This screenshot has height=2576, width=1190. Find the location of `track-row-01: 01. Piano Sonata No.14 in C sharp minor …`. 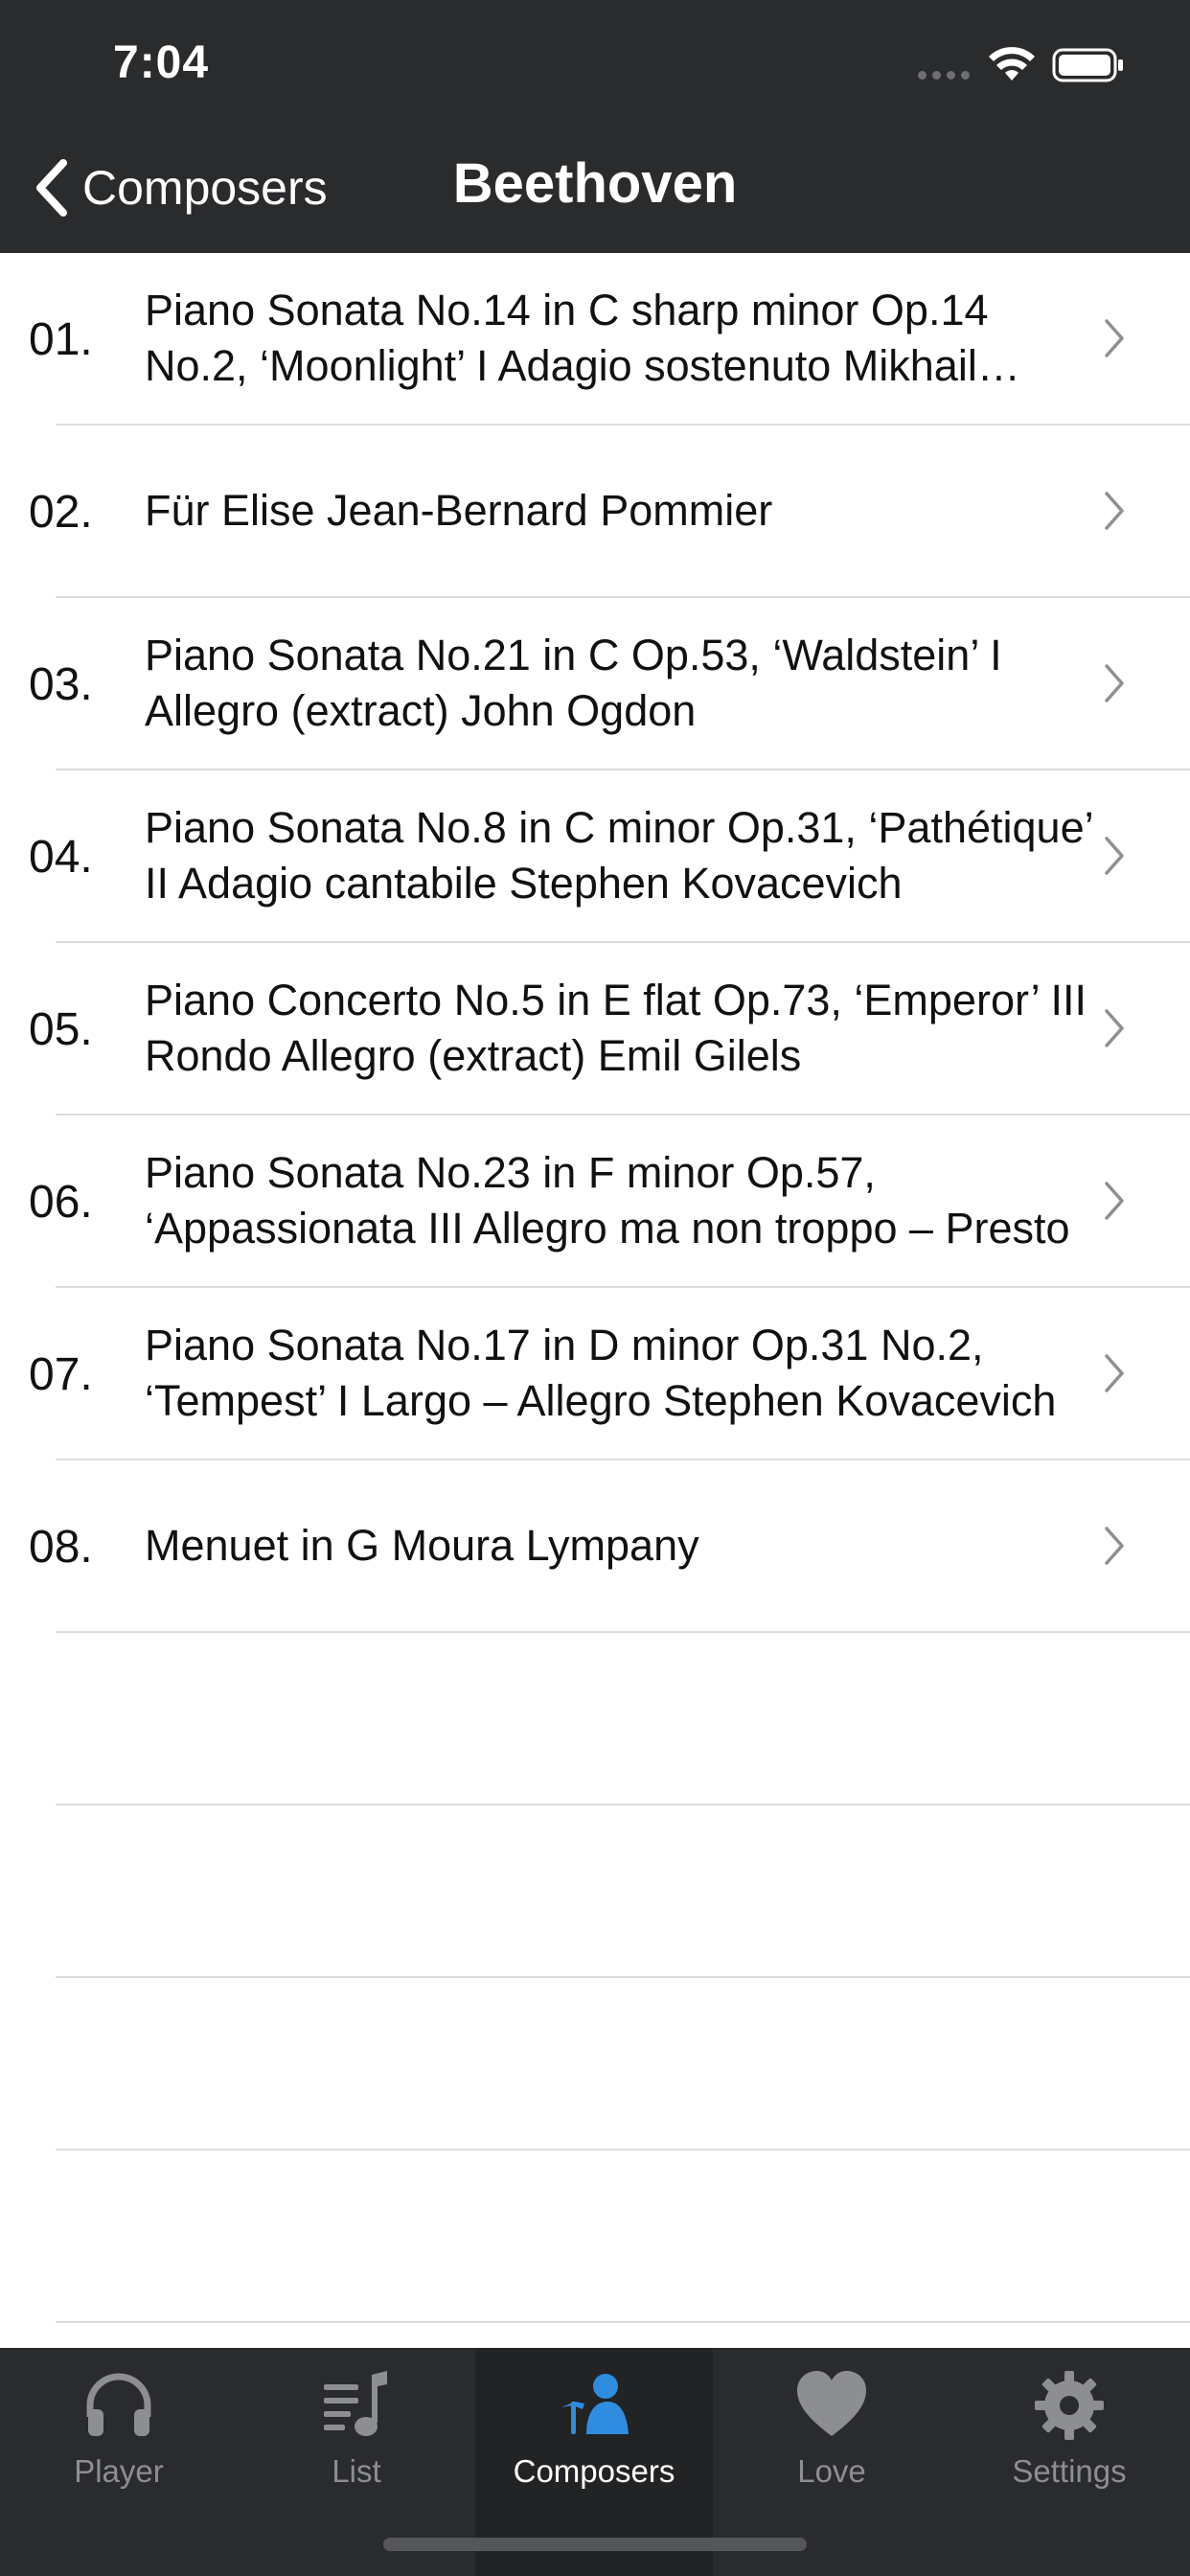

track-row-01: 01. Piano Sonata No.14 in C sharp minor … is located at coordinates (595, 339).